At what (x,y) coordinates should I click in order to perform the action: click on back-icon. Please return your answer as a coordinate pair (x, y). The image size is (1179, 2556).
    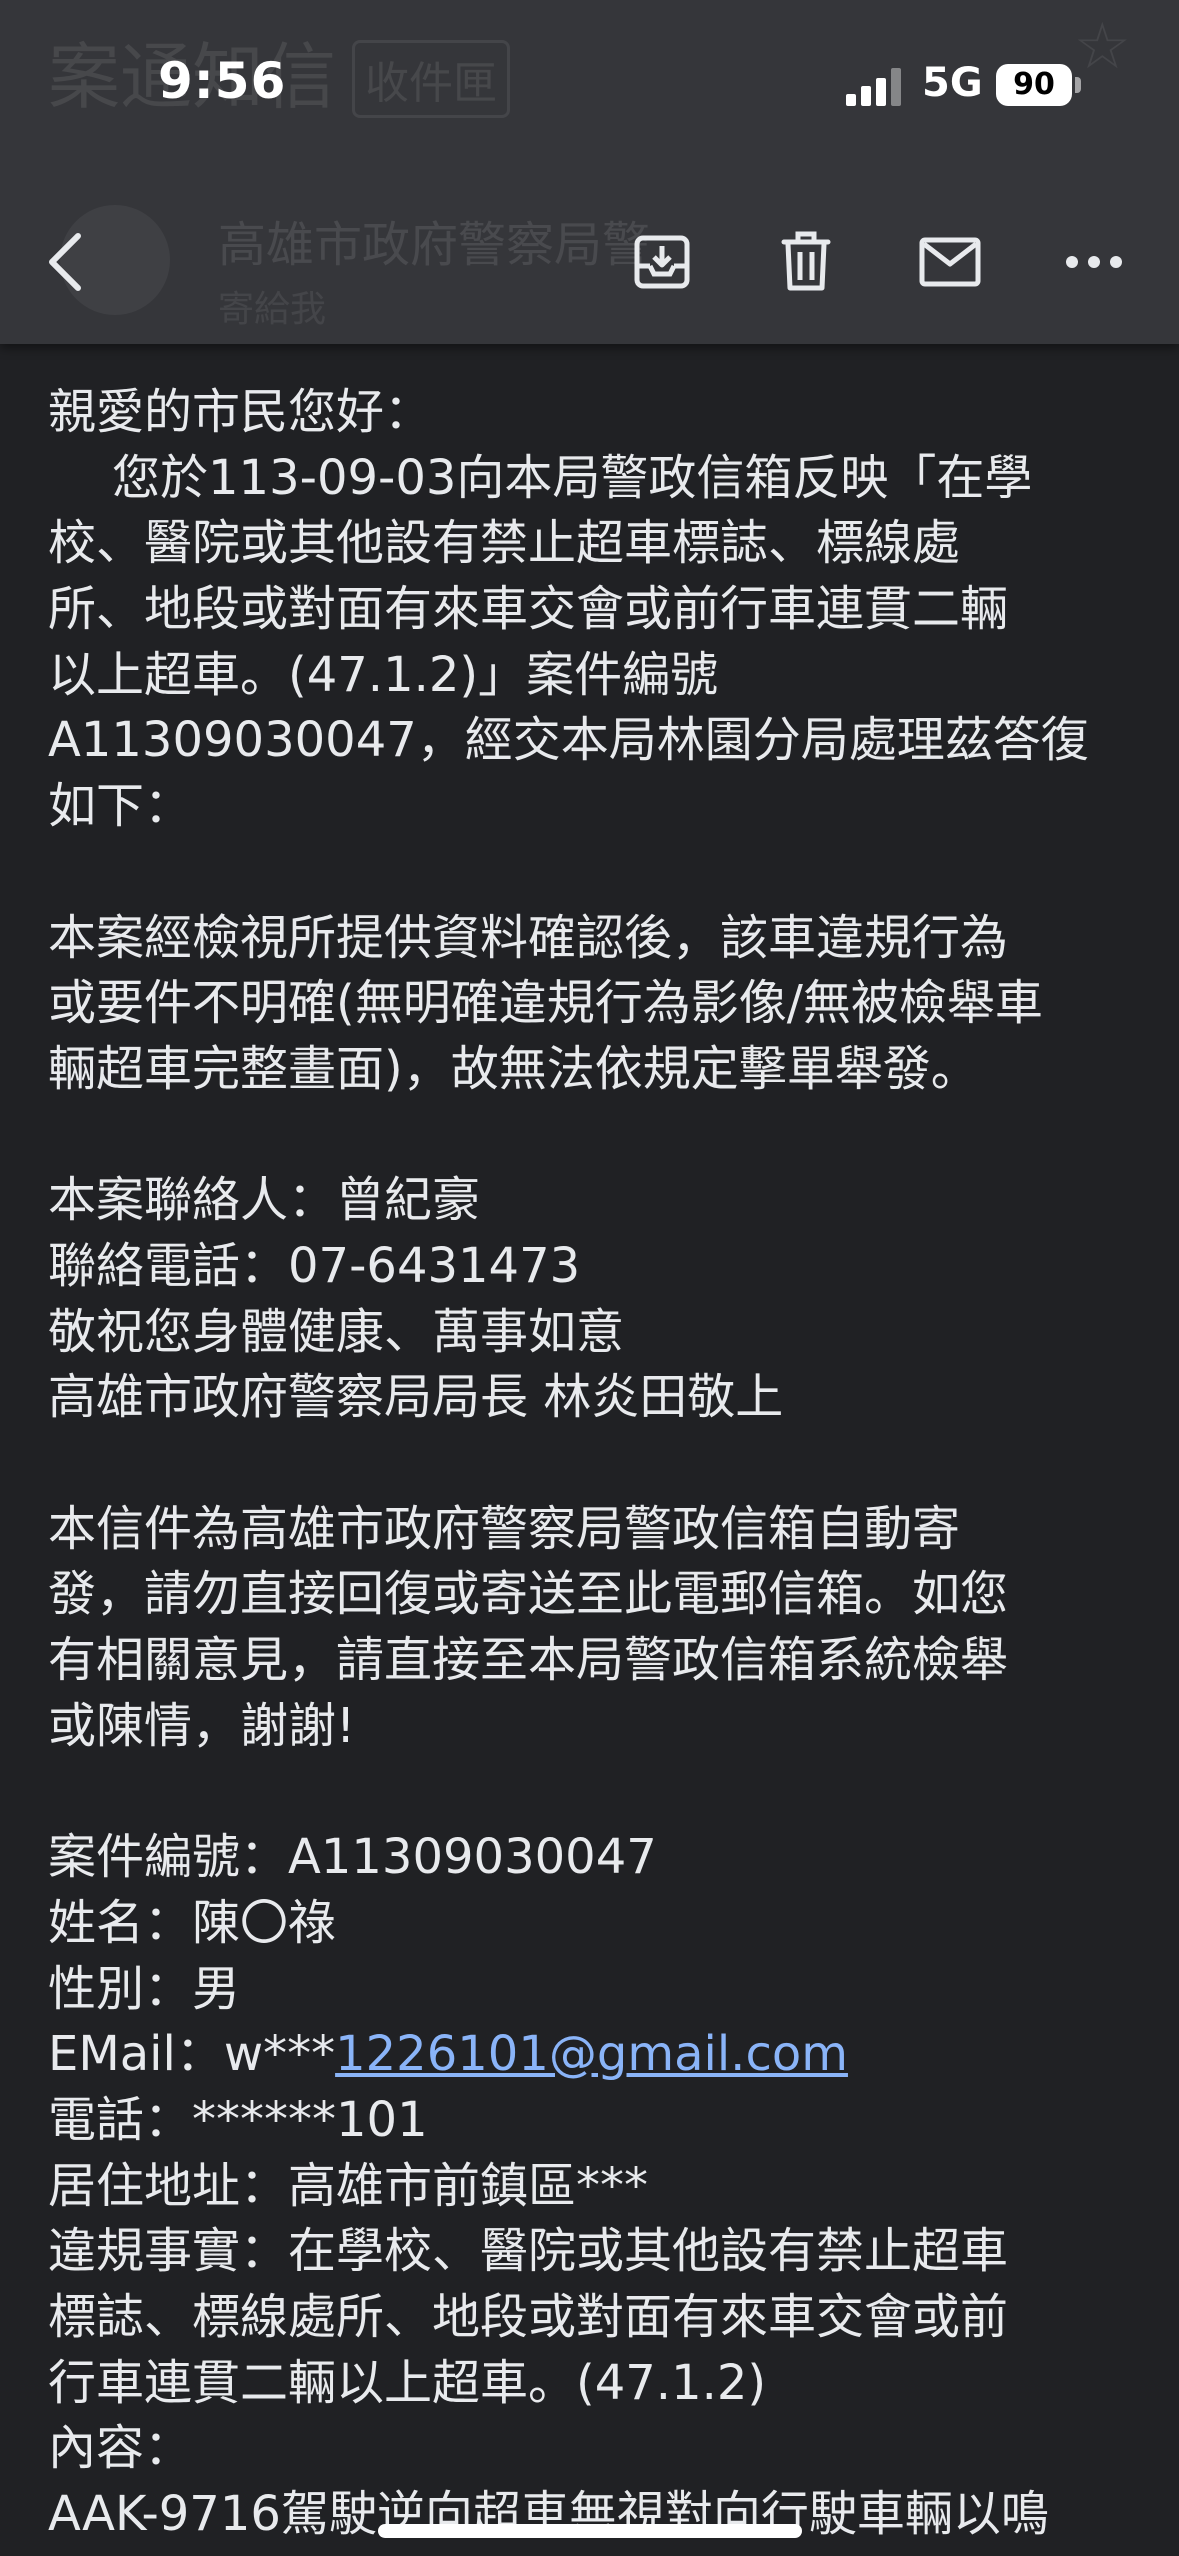
    Looking at the image, I should click on (68, 262).